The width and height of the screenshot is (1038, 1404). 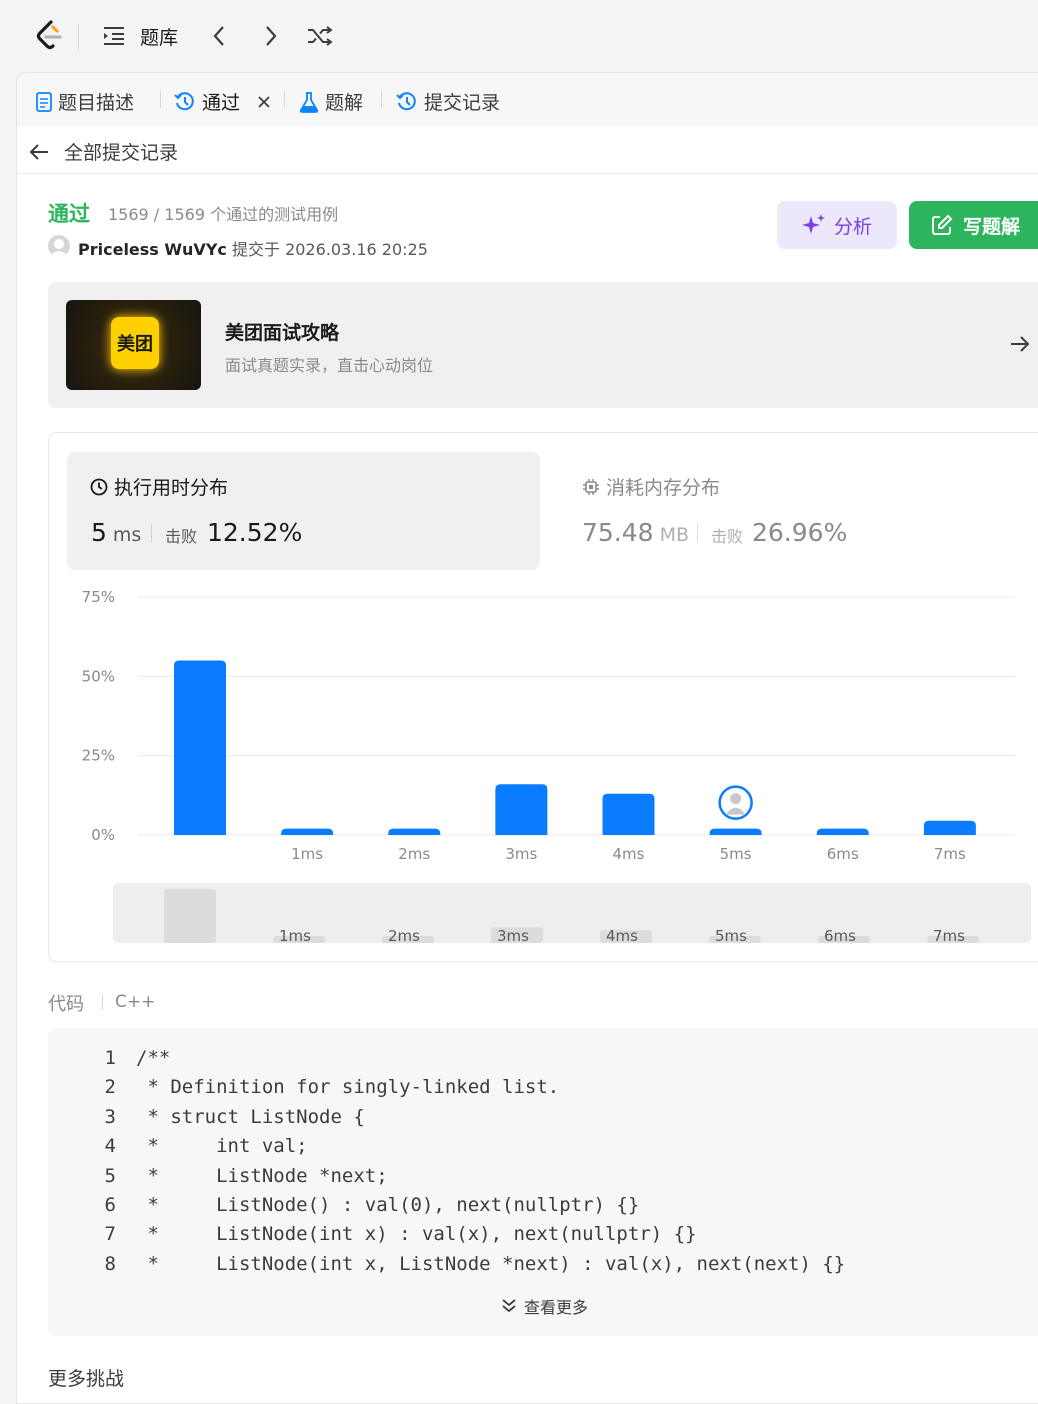 What do you see at coordinates (348, 1087) in the screenshot?
I see `code-text: * Definition for singly-linked list.` at bounding box center [348, 1087].